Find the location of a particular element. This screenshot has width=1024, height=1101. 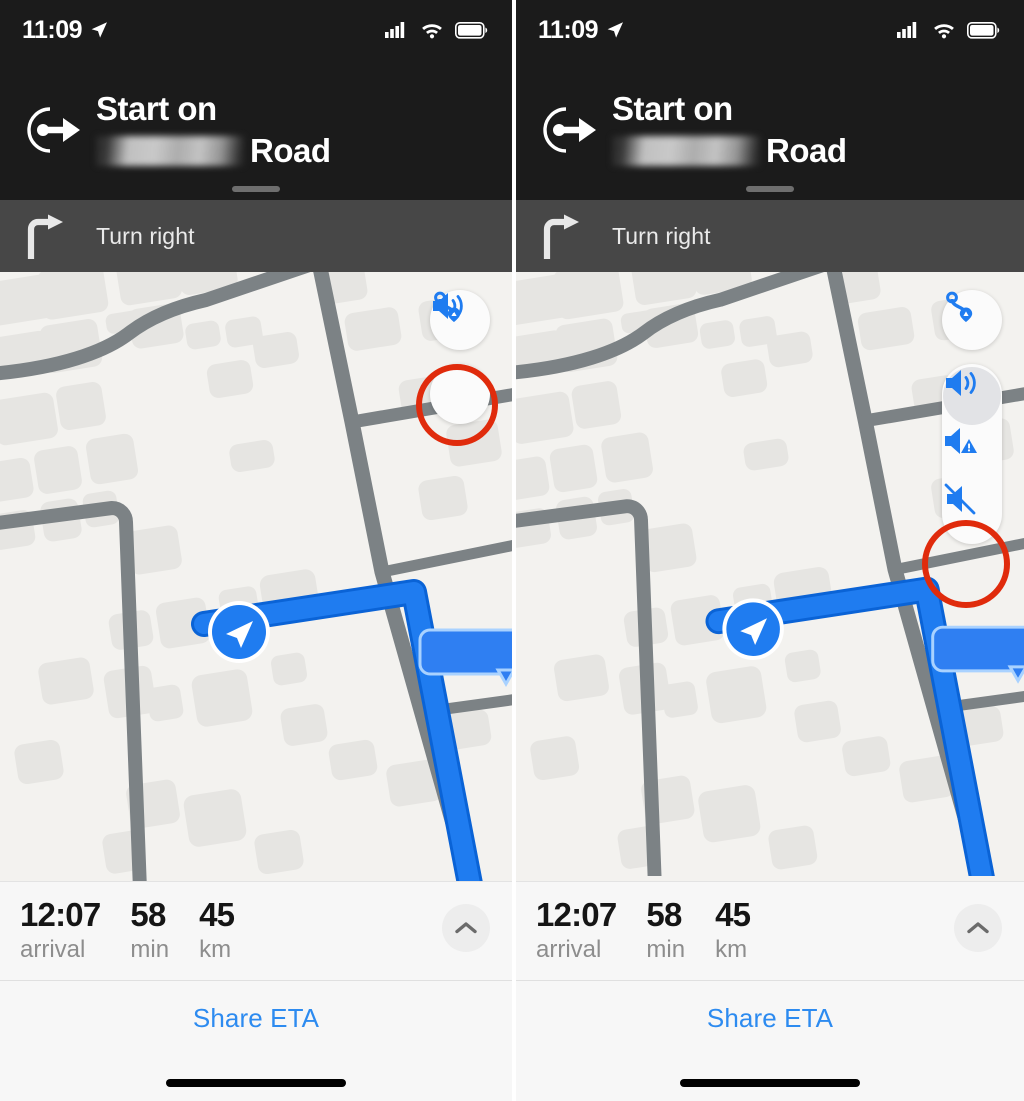

route-overview-icon is located at coordinates (959, 306).